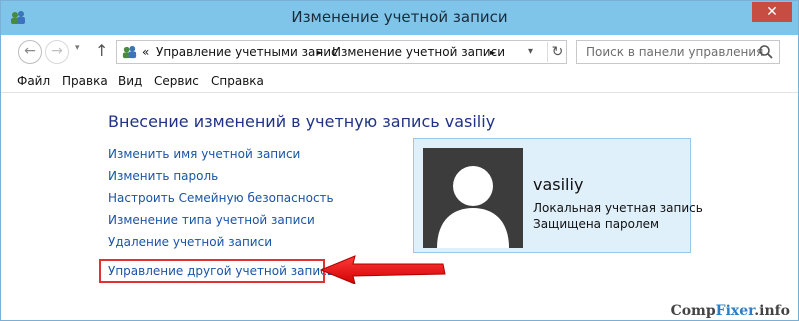 Image resolution: width=799 pixels, height=321 pixels. I want to click on menu-view: Вид, so click(130, 81).